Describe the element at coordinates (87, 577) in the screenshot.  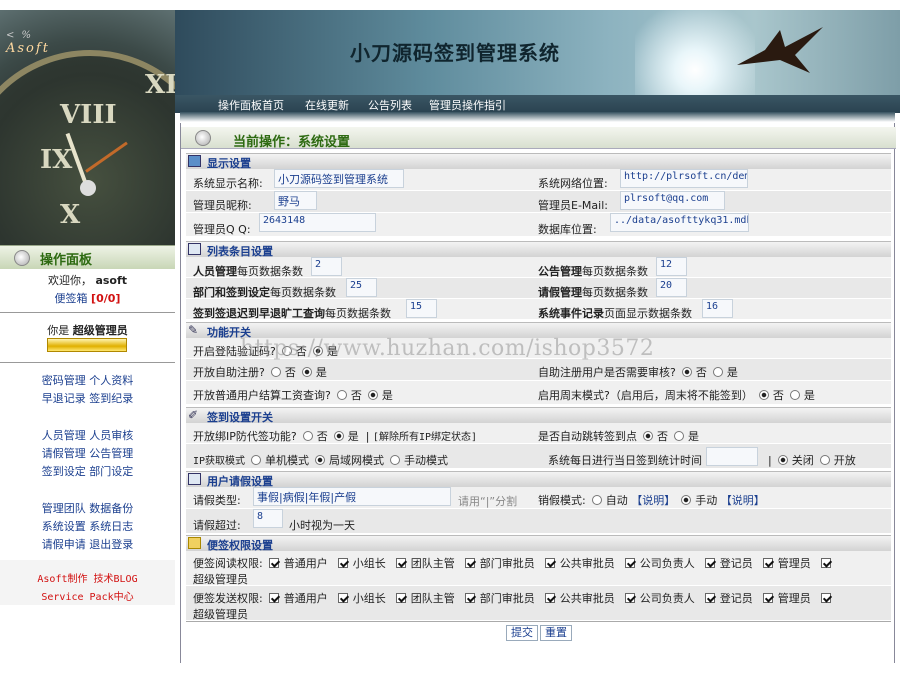
I see `footer-blog-link: Asoft制作 技术BLOG` at that location.